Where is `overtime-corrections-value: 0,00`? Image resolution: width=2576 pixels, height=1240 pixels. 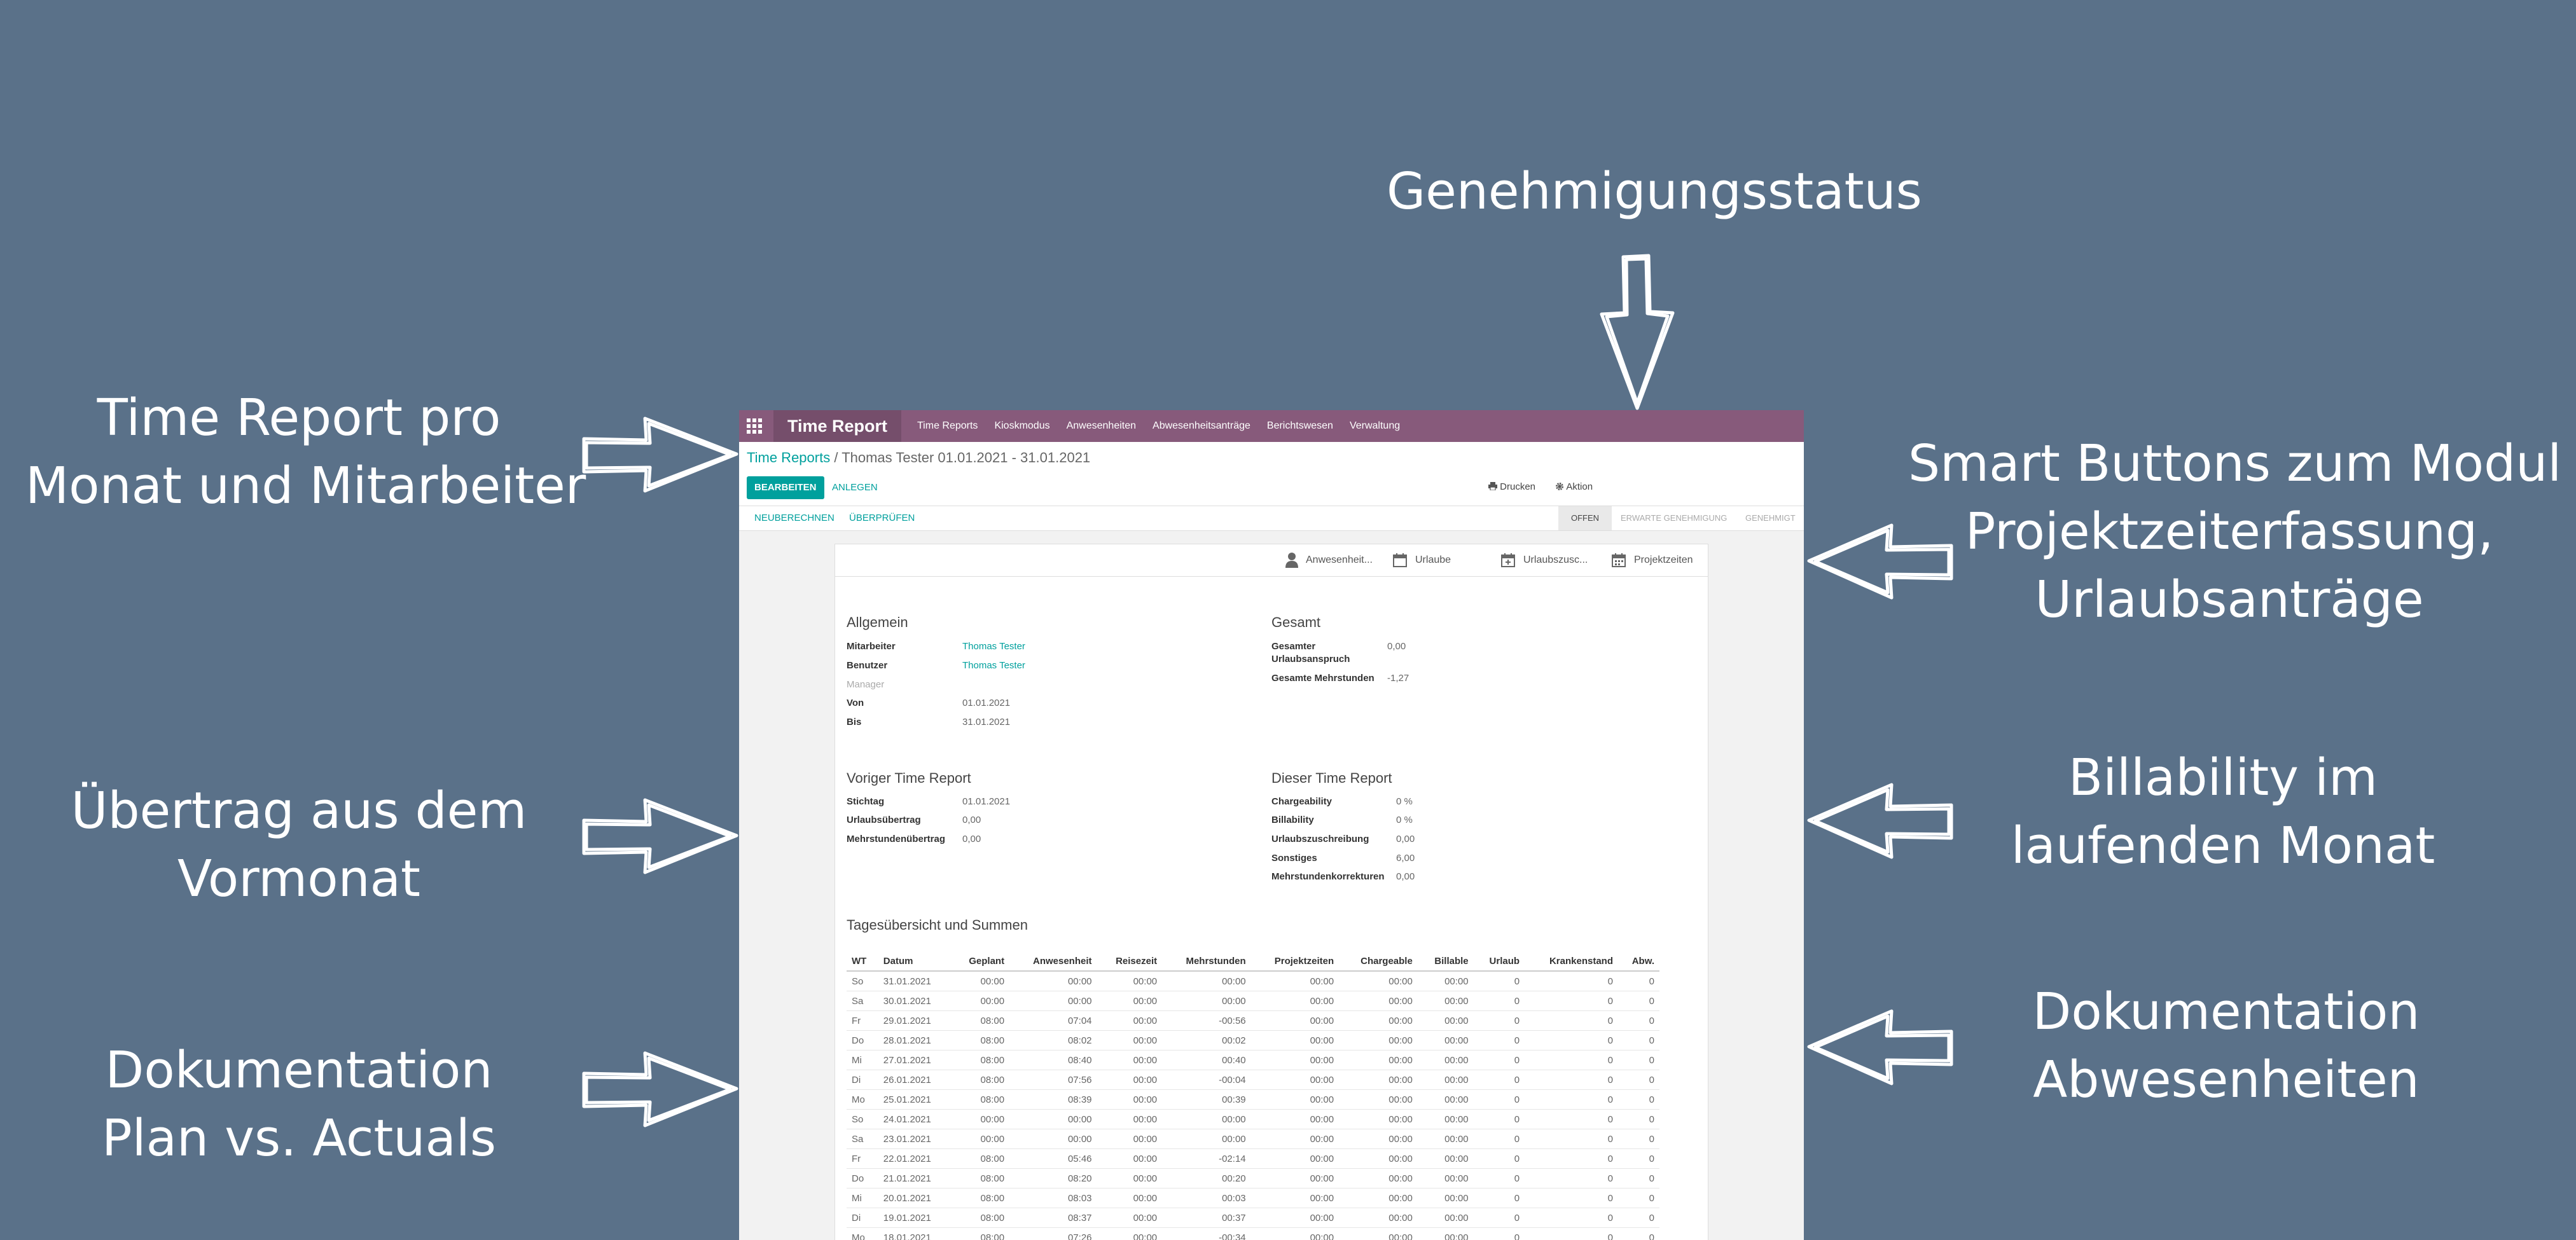
overtime-corrections-value: 0,00 is located at coordinates (1405, 876).